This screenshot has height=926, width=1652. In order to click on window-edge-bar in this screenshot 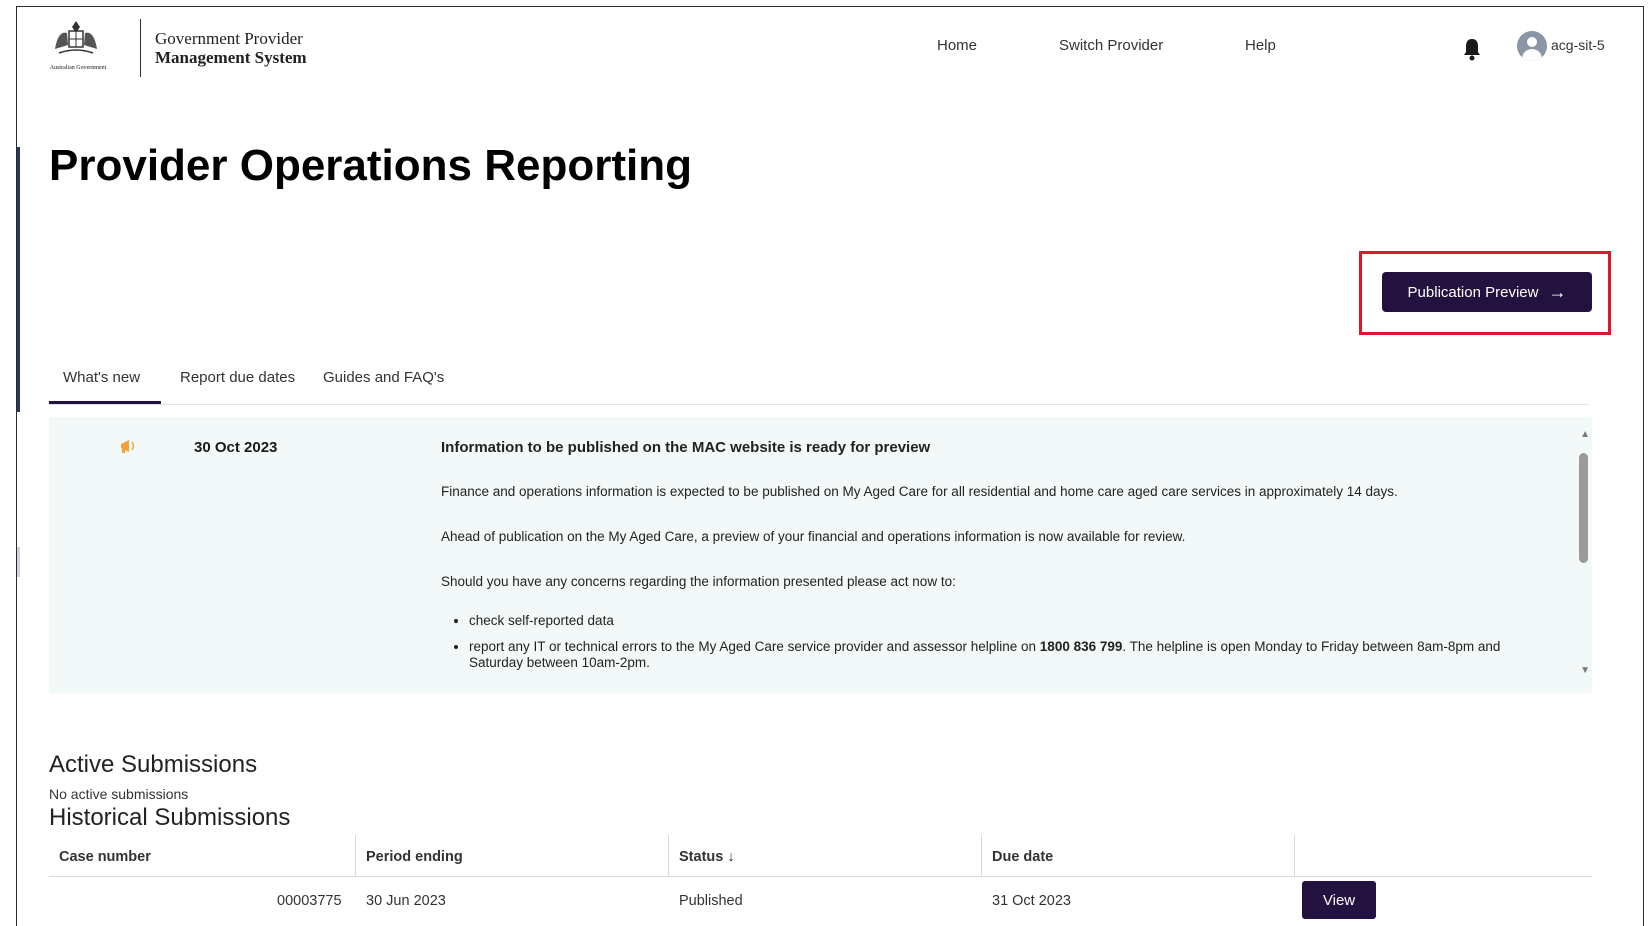, I will do `click(18, 279)`.